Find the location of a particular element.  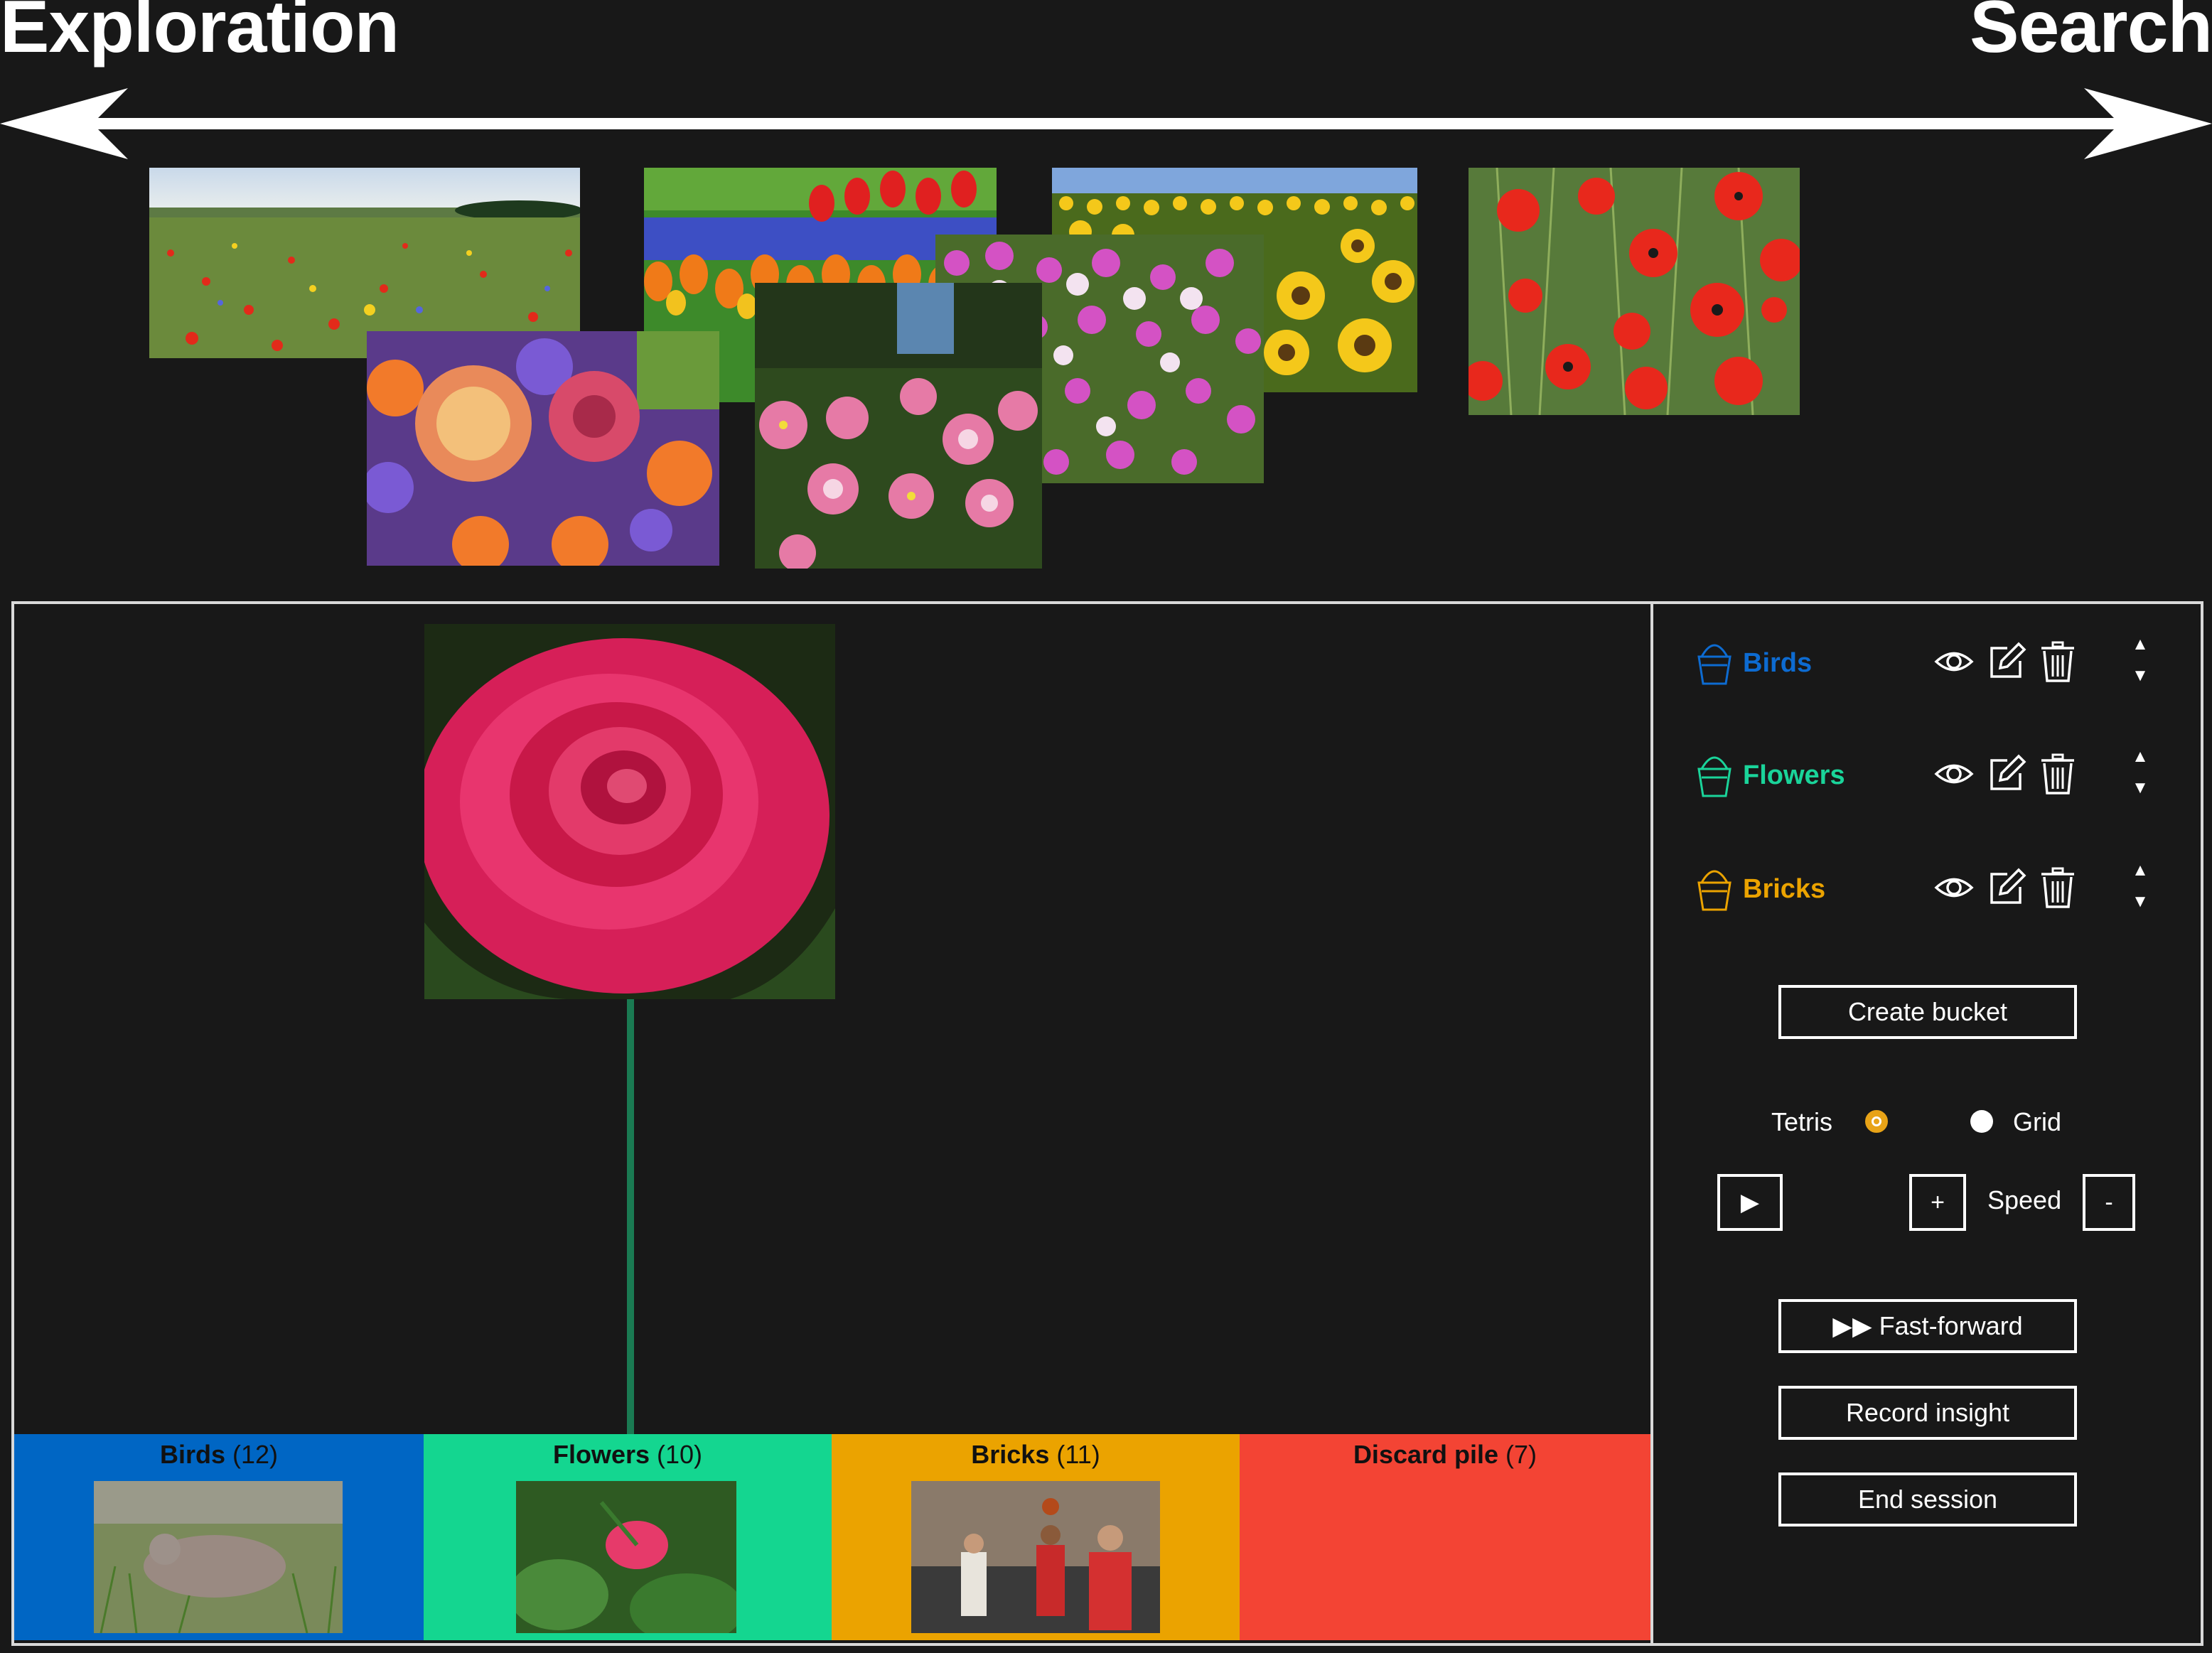

bucket-bar-name: Bricks is located at coordinates (1010, 1454).